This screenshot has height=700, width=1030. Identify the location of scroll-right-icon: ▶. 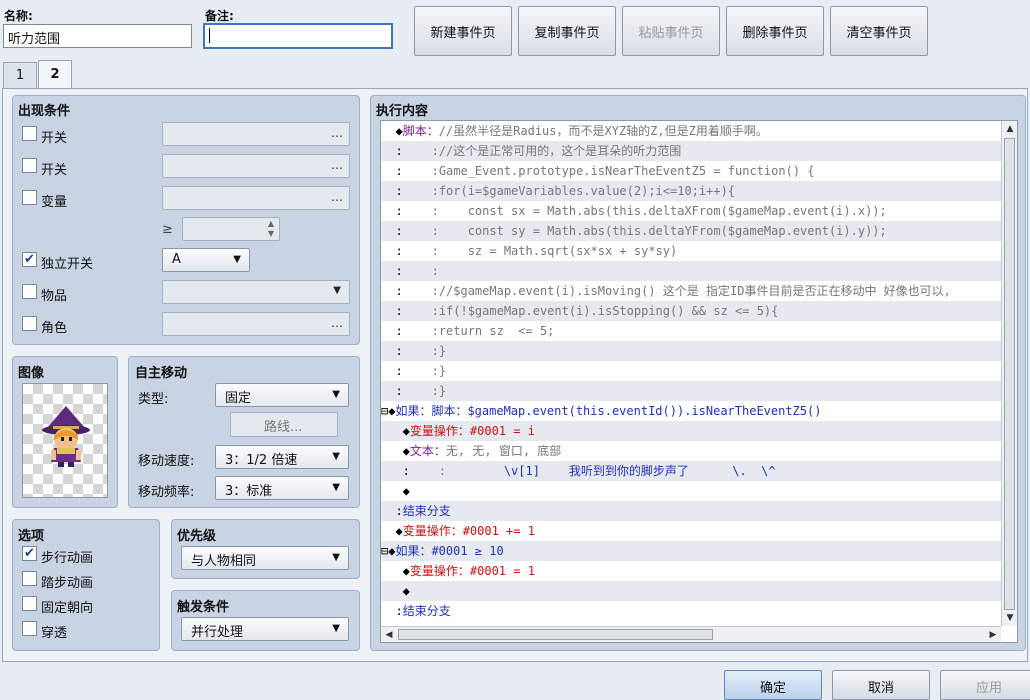
(993, 635).